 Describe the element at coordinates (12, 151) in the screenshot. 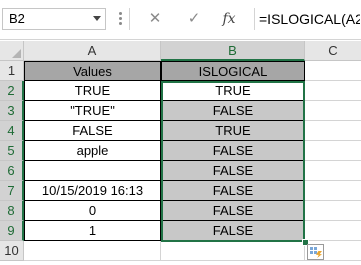

I see `row-header-5: 5` at that location.